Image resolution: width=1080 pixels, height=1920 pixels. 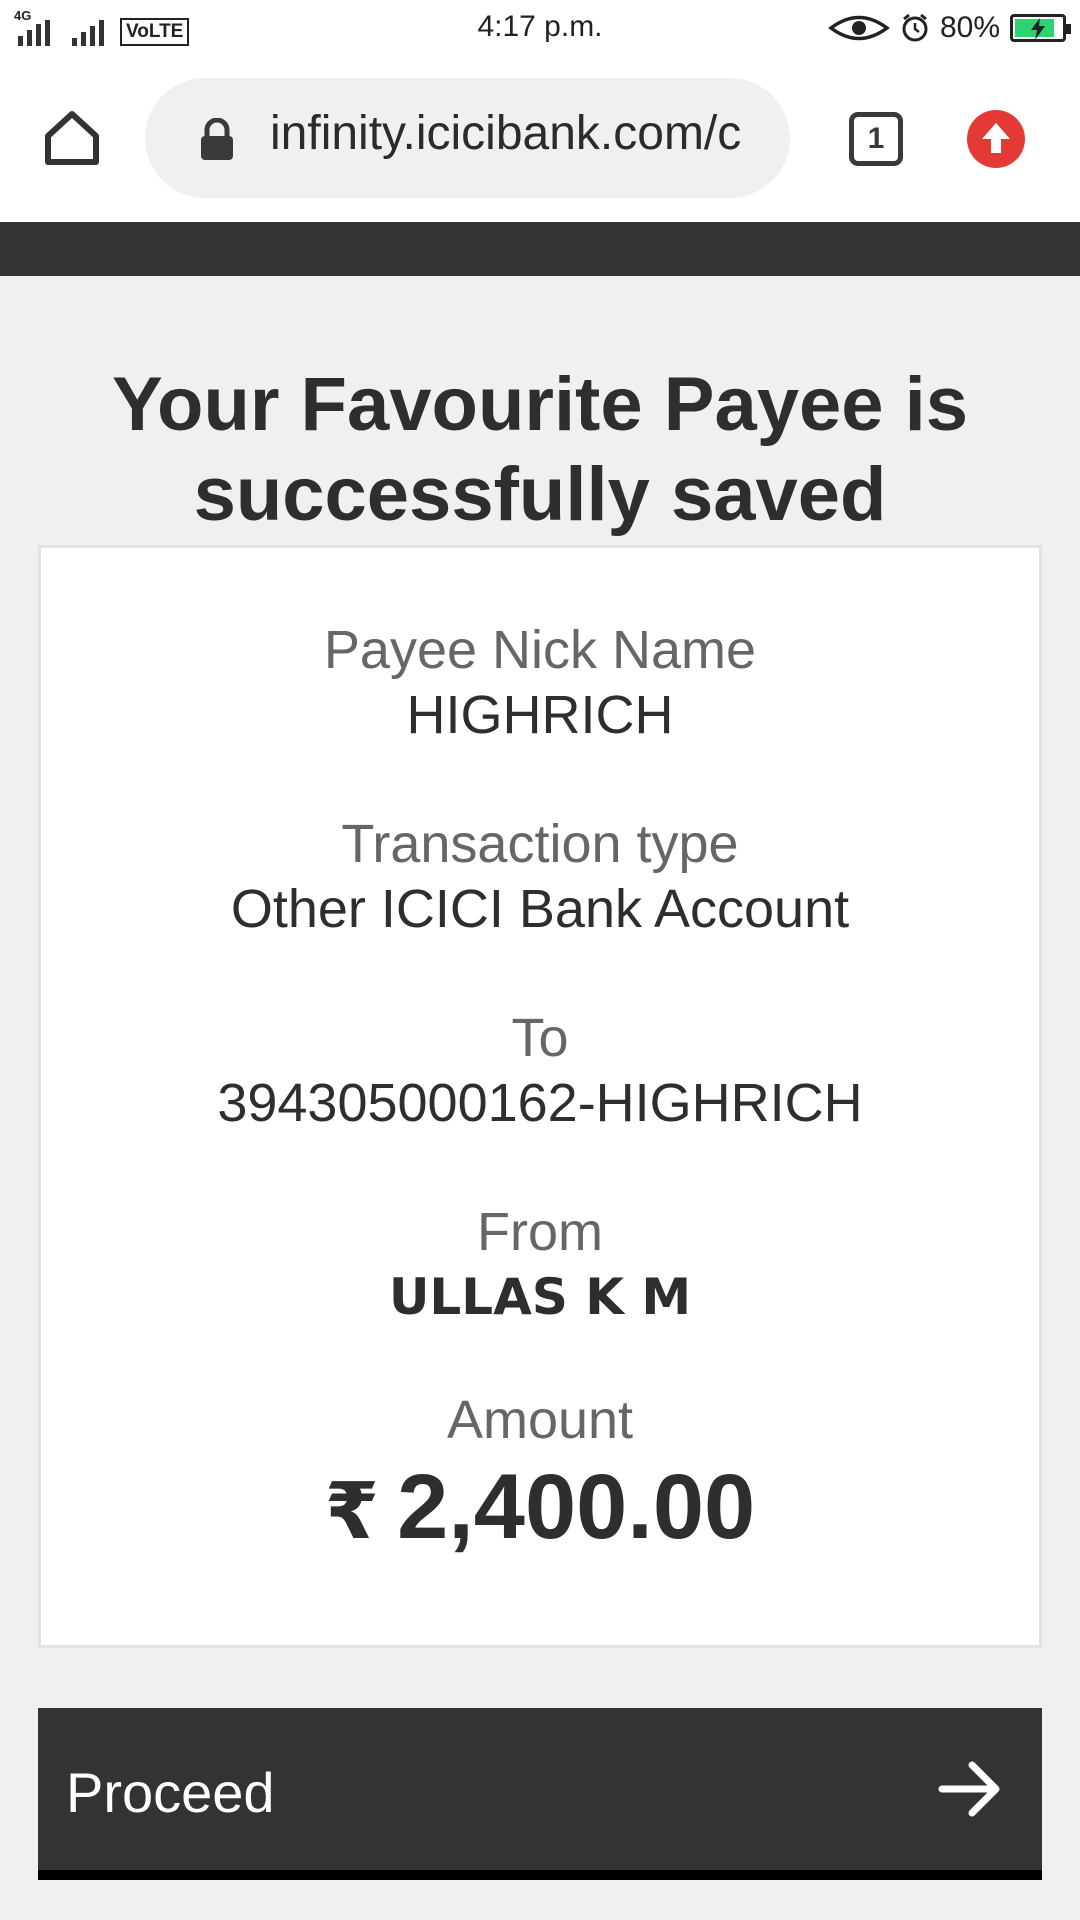 I want to click on lock-icon, so click(x=217, y=139).